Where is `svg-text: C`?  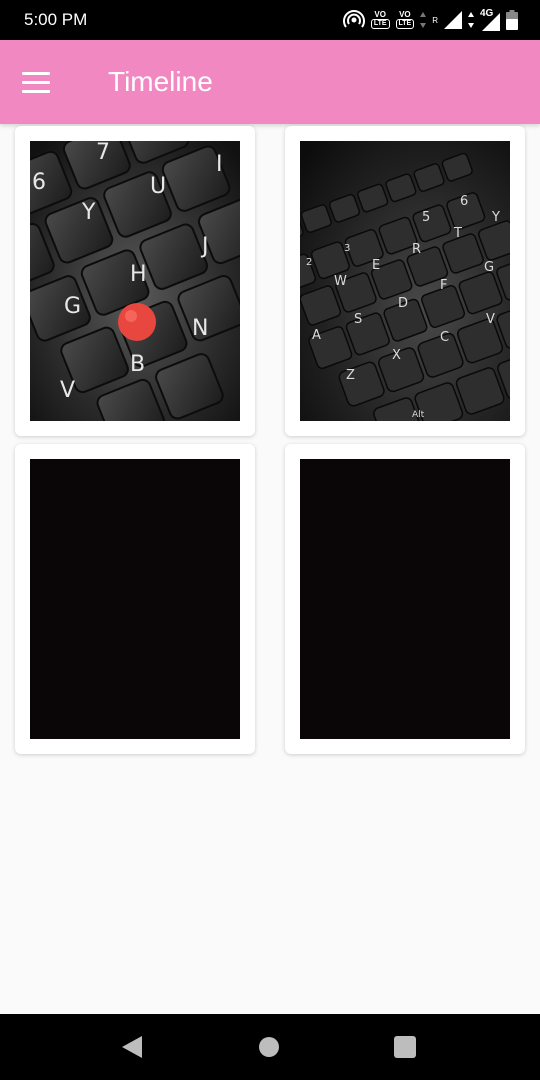
svg-text: C is located at coordinates (444, 337).